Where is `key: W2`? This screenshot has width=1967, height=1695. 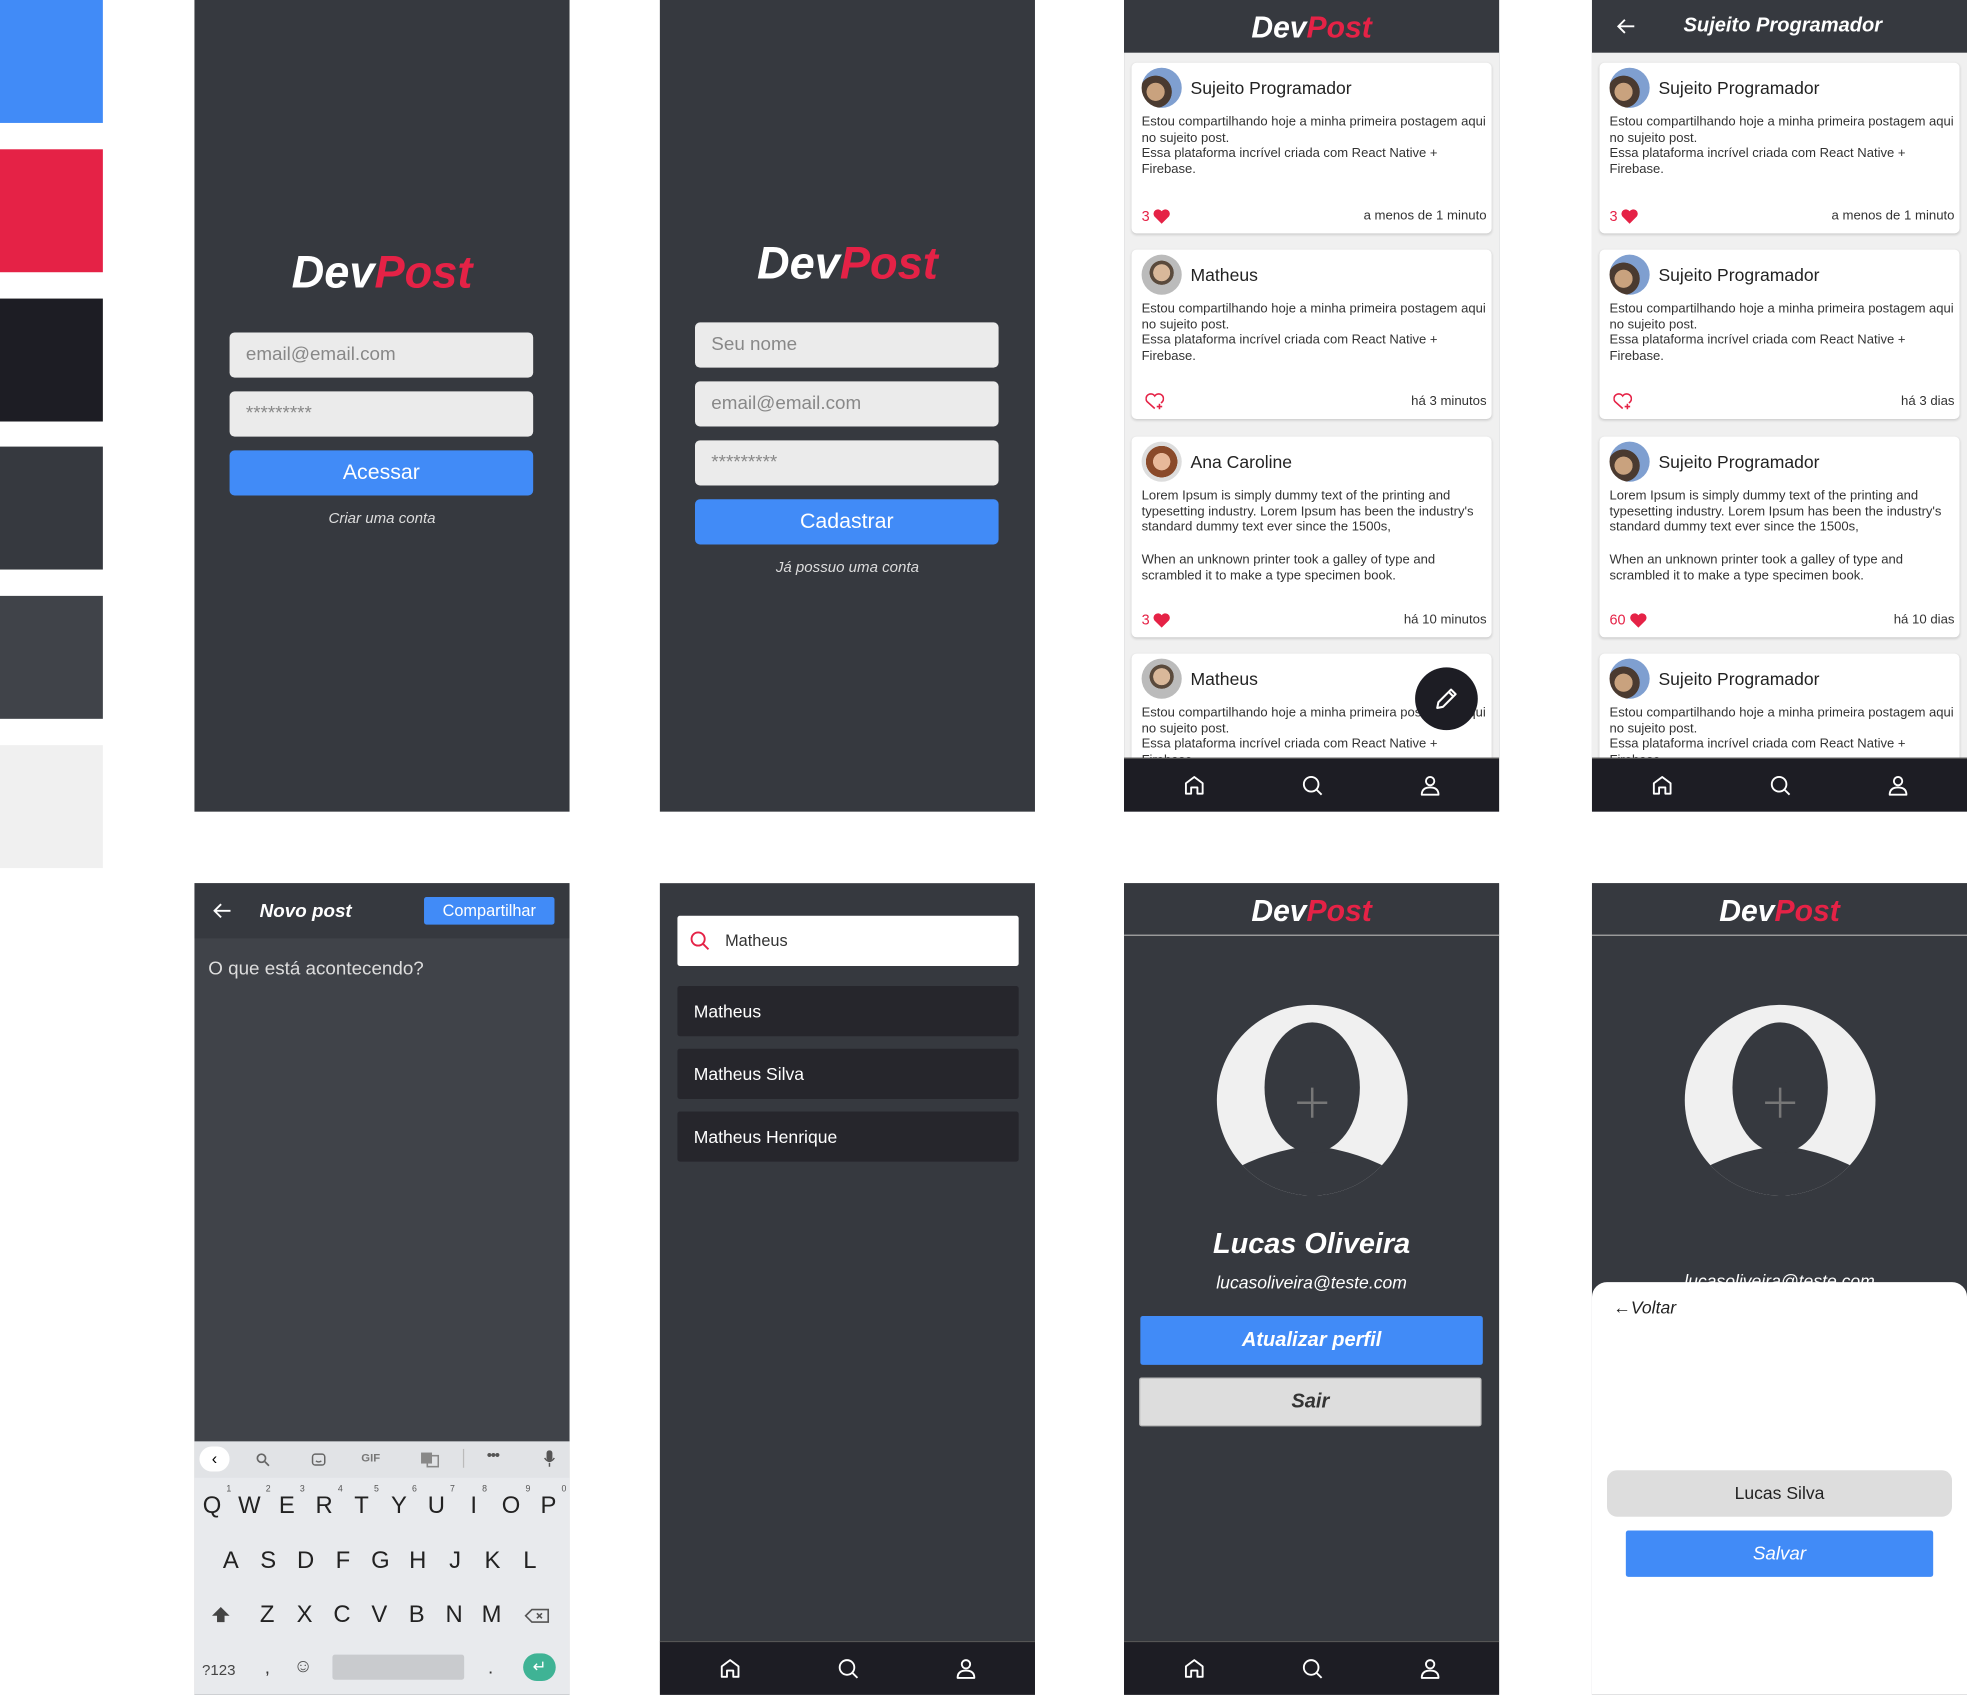
key: W2 is located at coordinates (254, 1503).